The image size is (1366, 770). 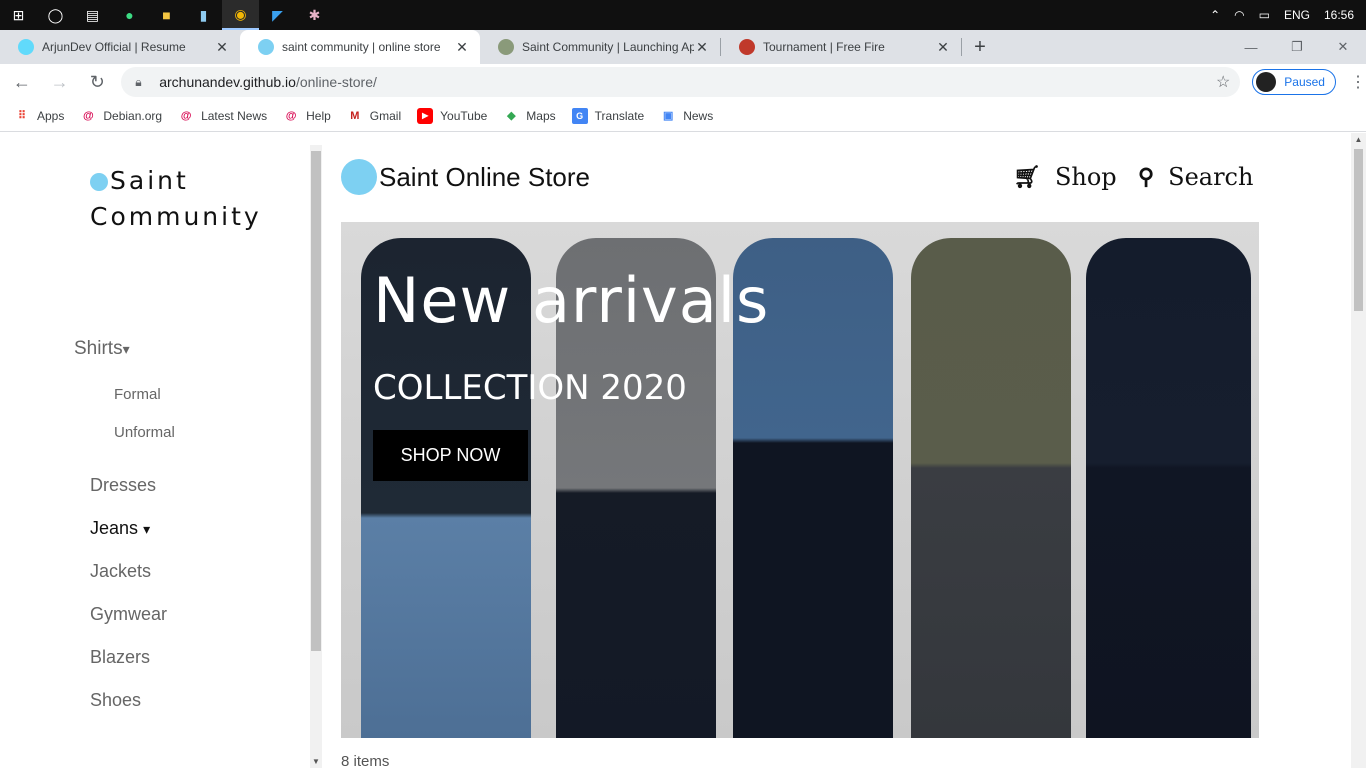 I want to click on sidebar-item-jackets: Jackets, so click(x=120, y=571).